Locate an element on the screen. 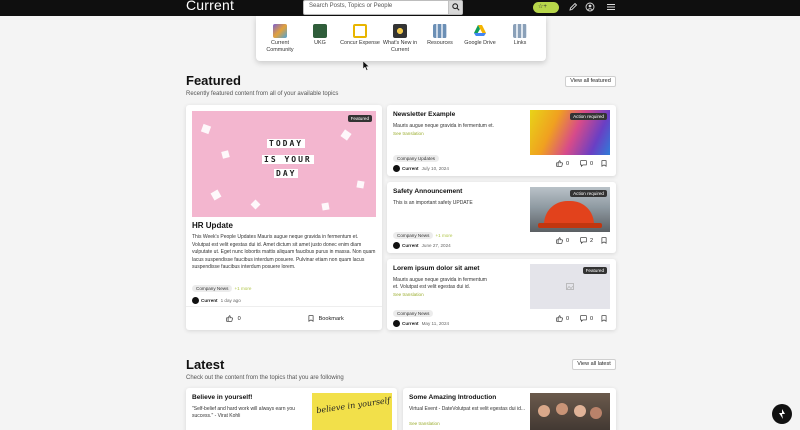 The height and width of the screenshot is (430, 800). app-ukg: UKG is located at coordinates (320, 35).